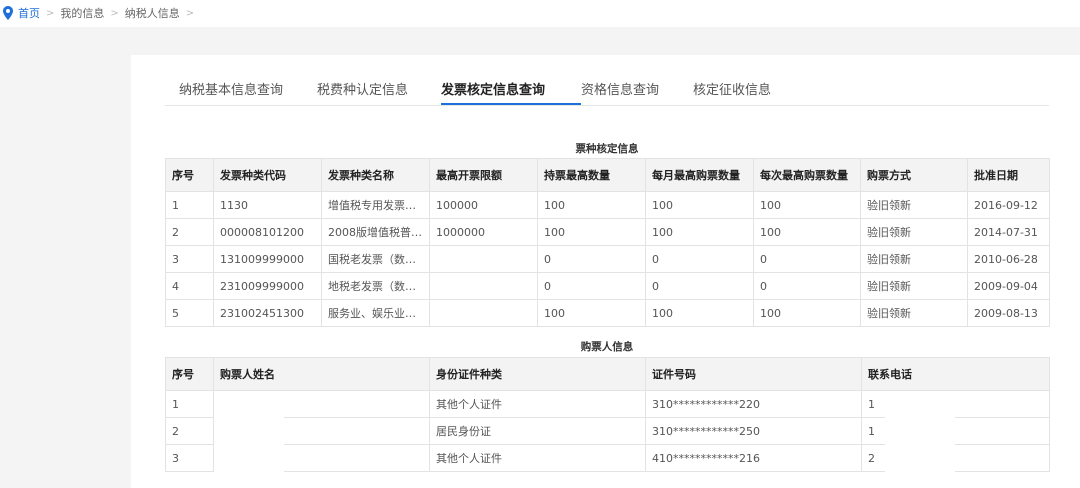 This screenshot has height=488, width=1080. What do you see at coordinates (540, 13) in the screenshot?
I see `top-bar: 首页 > 我的信息 > 纳税人信息 >` at bounding box center [540, 13].